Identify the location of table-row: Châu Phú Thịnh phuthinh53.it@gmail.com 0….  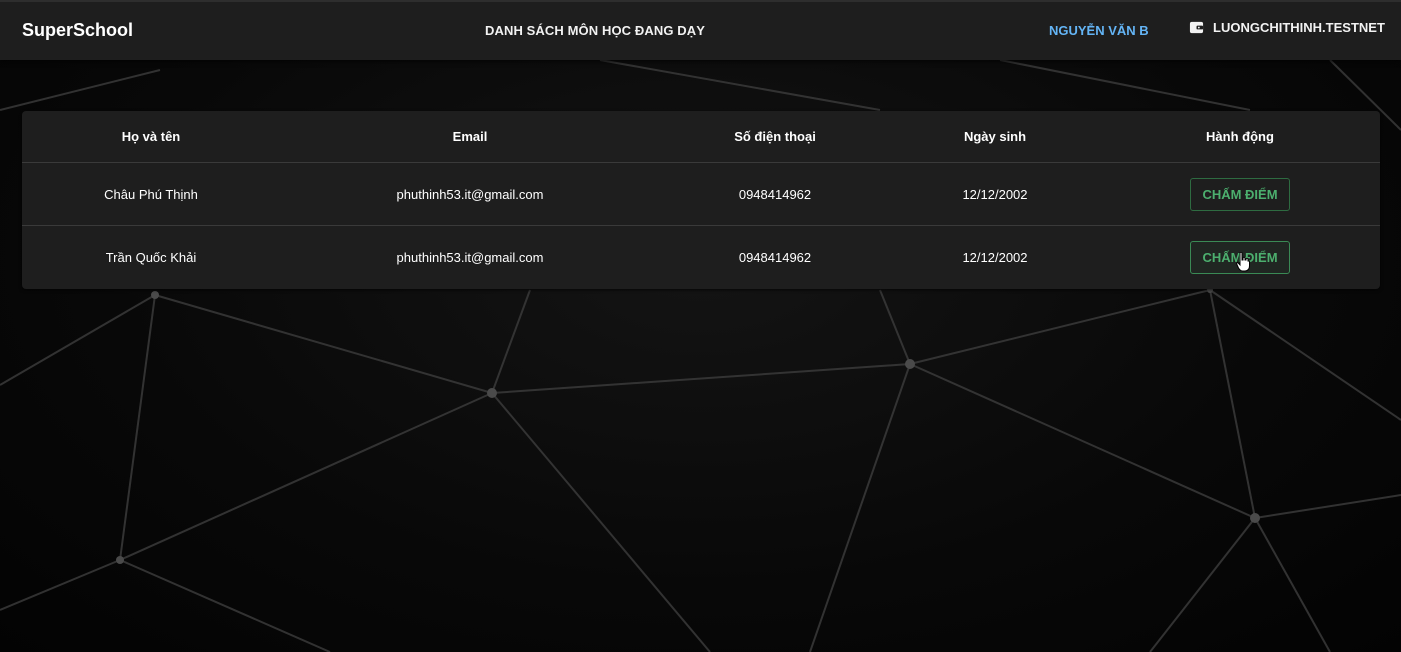
(701, 194).